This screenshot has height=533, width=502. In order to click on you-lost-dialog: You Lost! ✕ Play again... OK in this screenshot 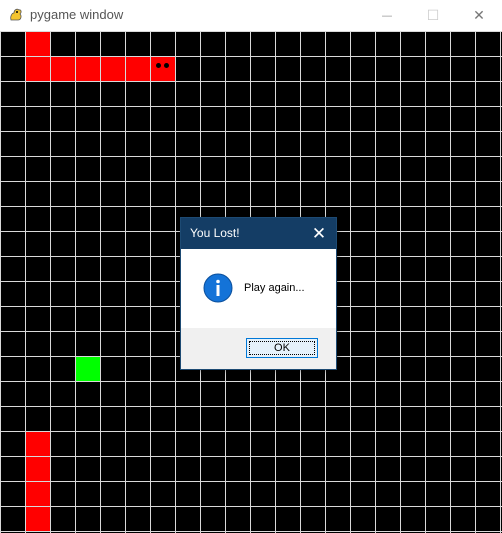, I will do `click(258, 293)`.